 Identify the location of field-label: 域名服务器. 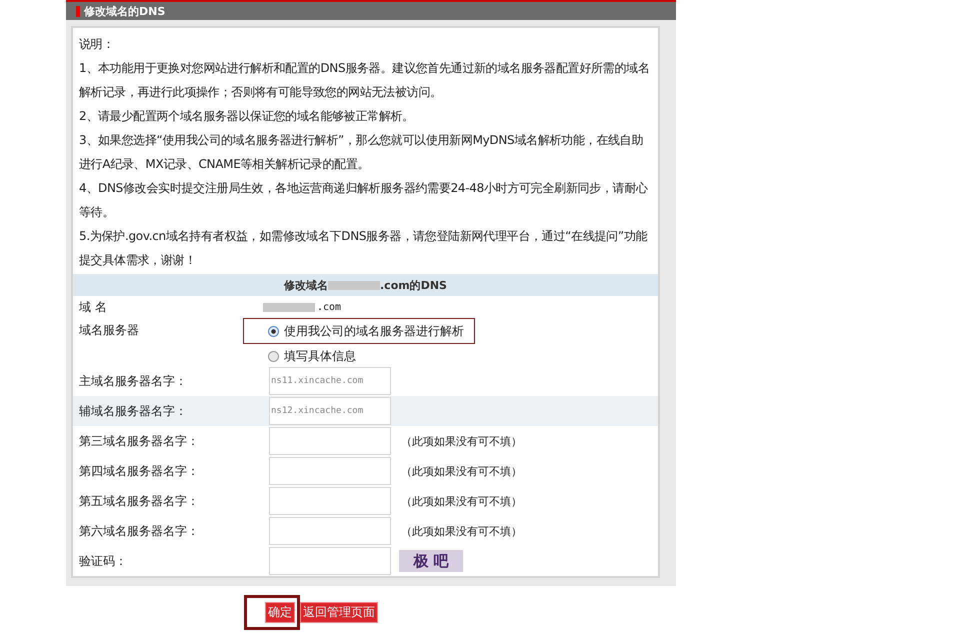
(109, 330).